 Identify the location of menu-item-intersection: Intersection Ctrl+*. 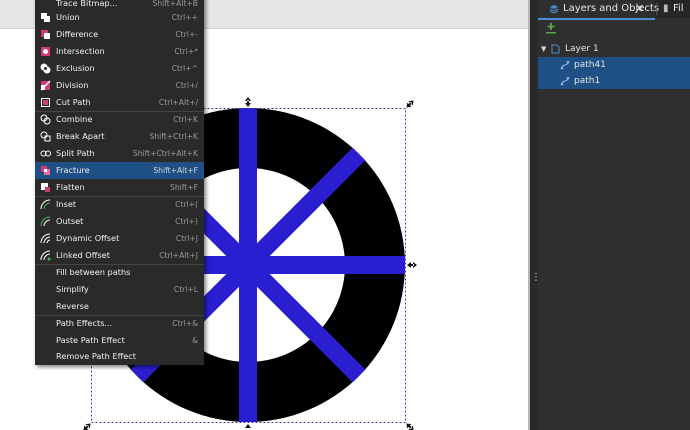
(119, 51).